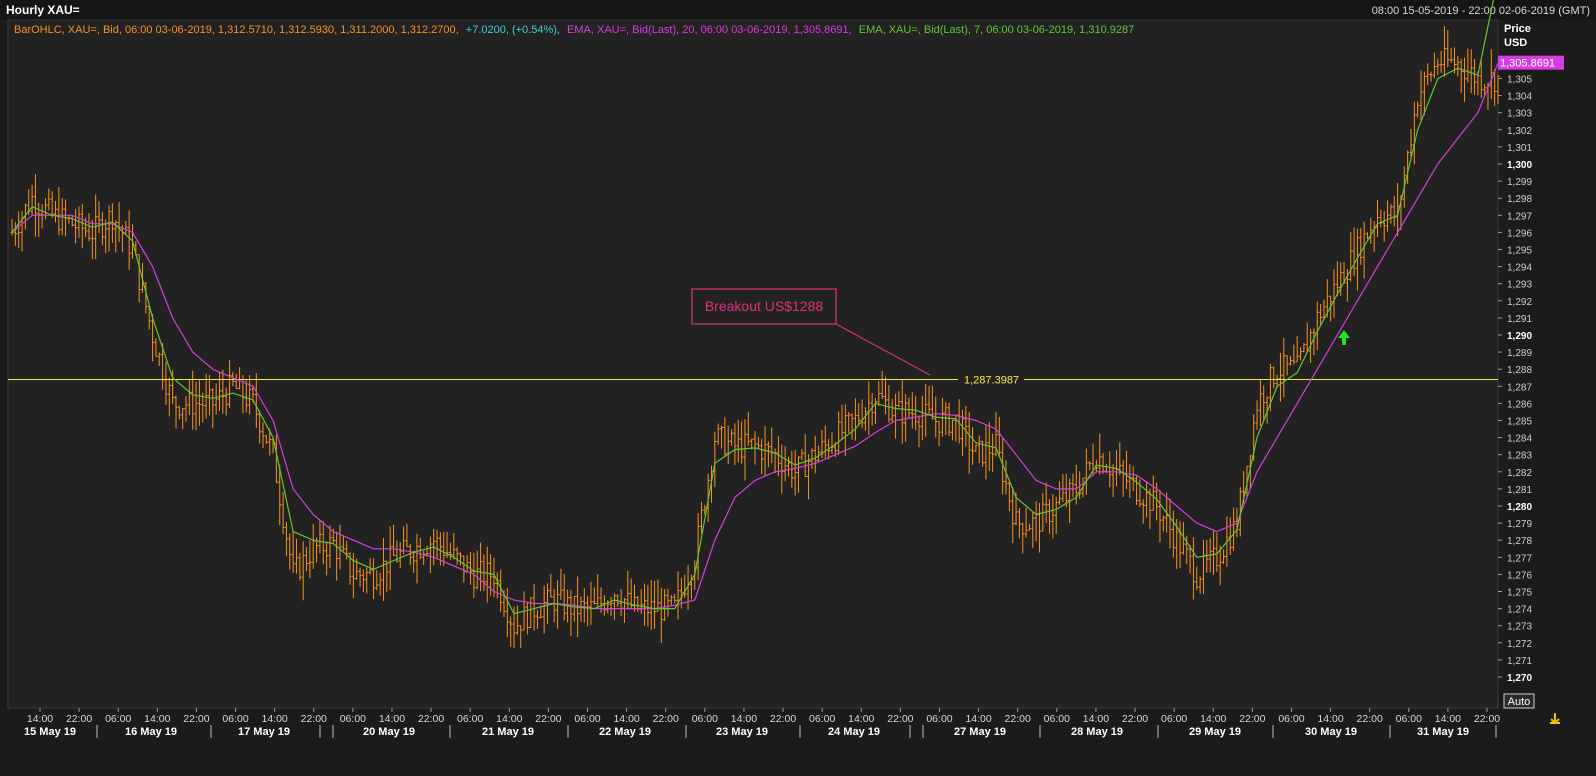 This screenshot has height=776, width=1596. I want to click on y-tick-label: 1,279, so click(1519, 524).